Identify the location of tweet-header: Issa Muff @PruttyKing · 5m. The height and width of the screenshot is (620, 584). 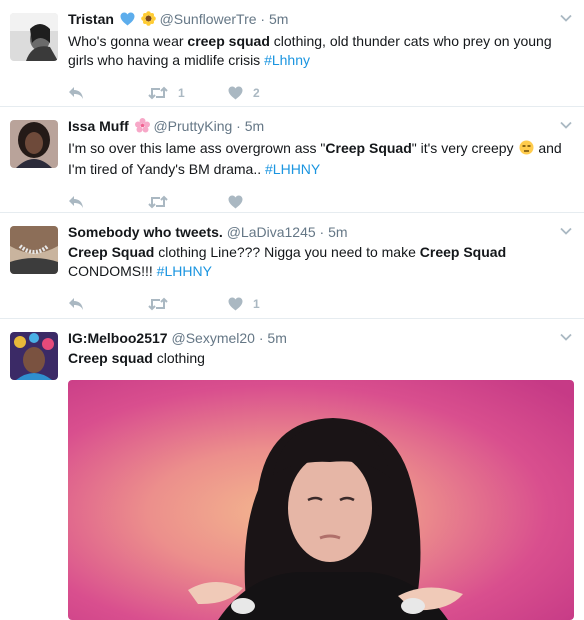
(320, 127).